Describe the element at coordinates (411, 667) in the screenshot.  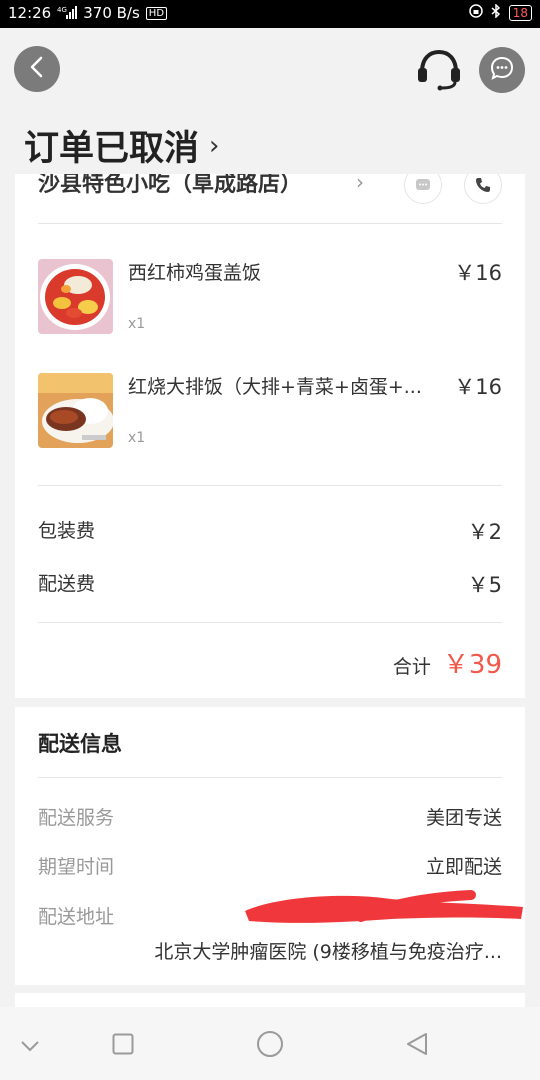
I see `total-label: 合计` at that location.